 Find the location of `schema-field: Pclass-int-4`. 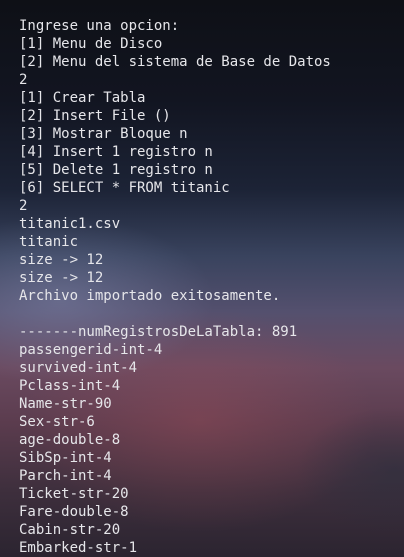

schema-field: Pclass-int-4 is located at coordinates (70, 386).